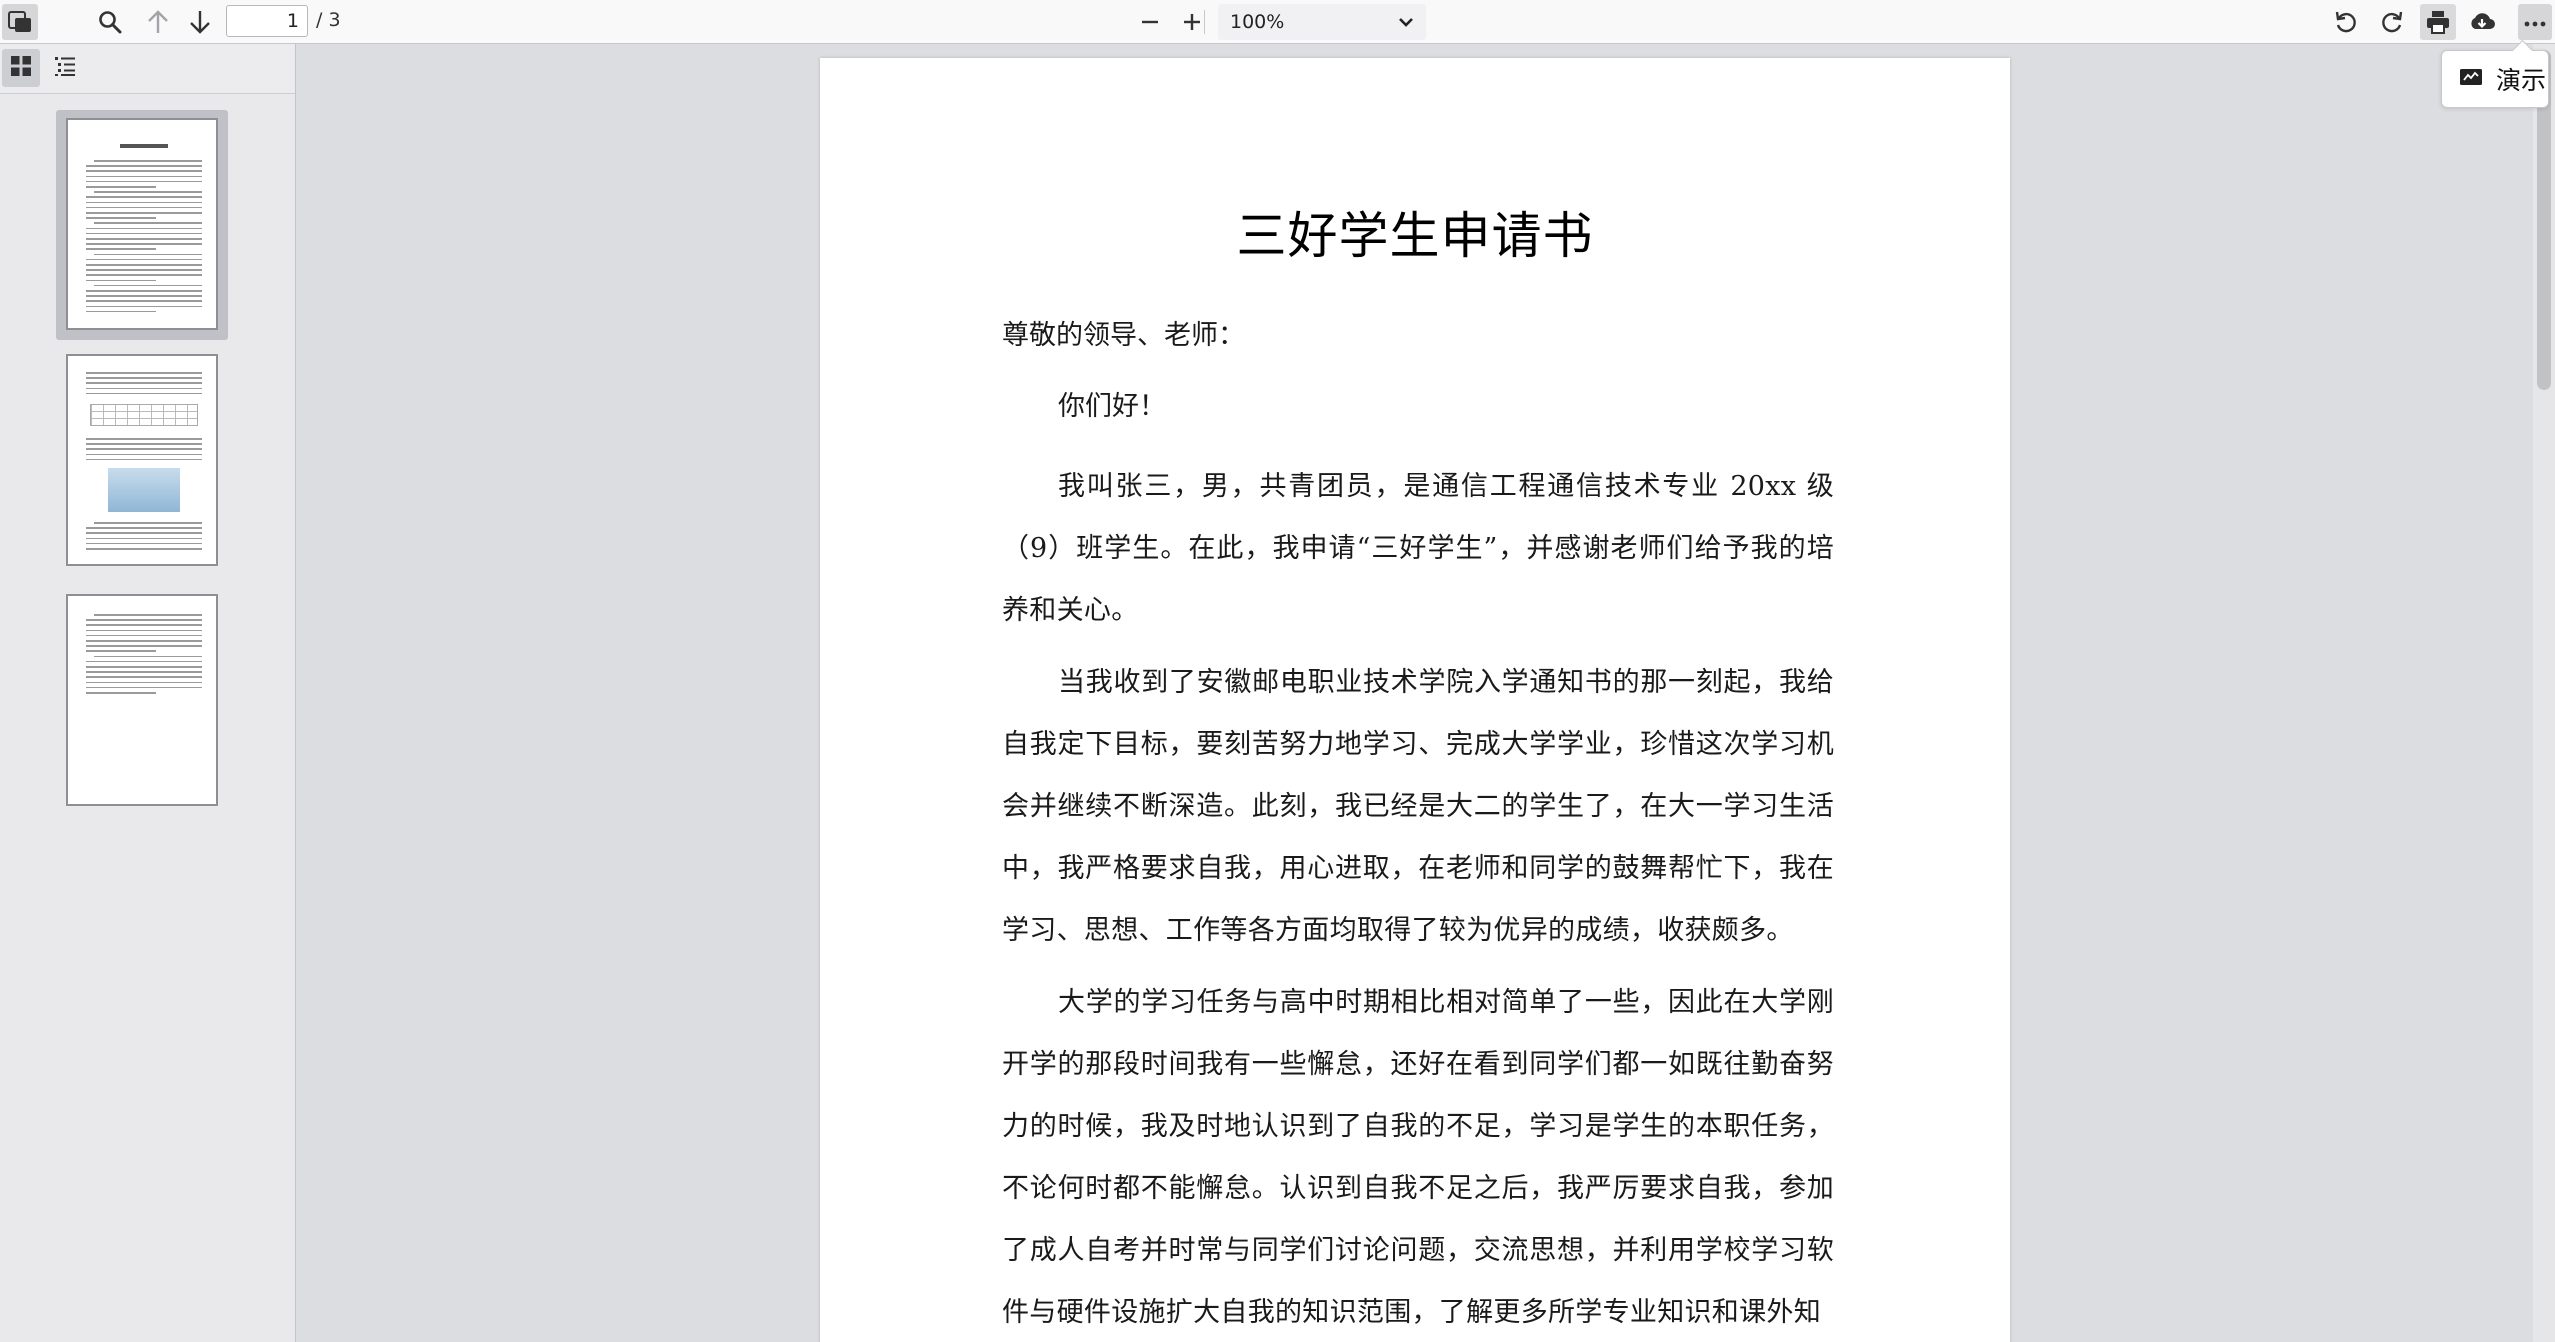  I want to click on download-button, so click(2482, 22).